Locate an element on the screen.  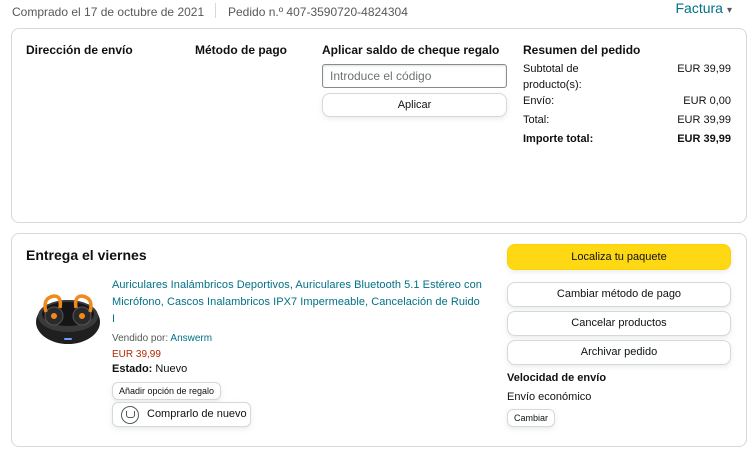
shipping-speed-header: Velocidad de envío is located at coordinates (557, 378).